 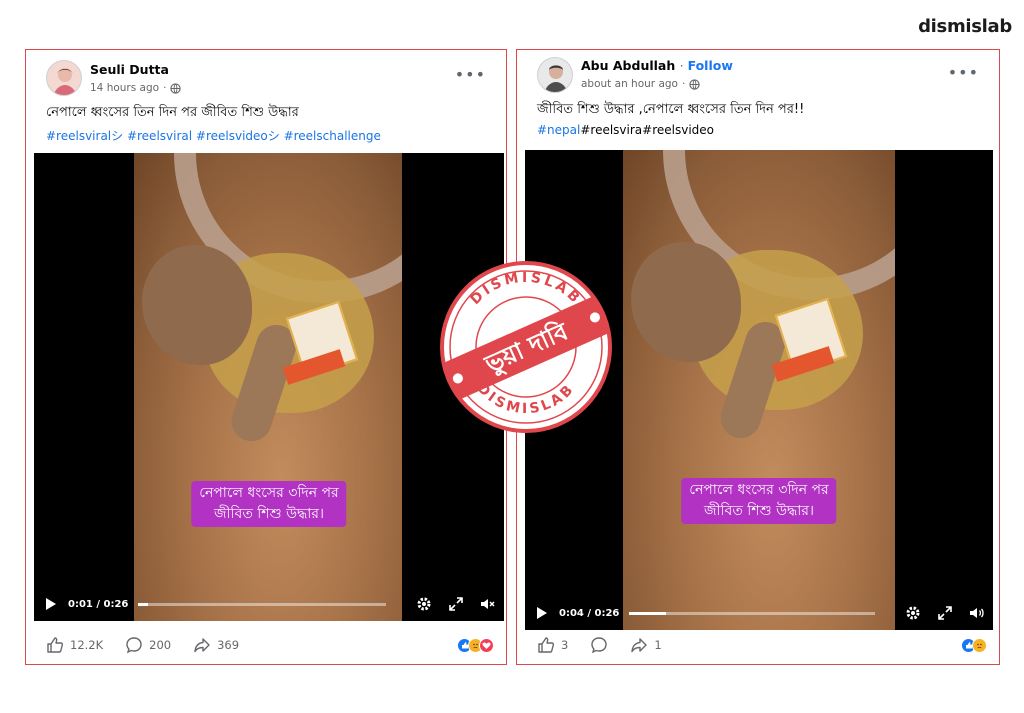 I want to click on author-name: Abu Abdullah · Follow, so click(x=657, y=65).